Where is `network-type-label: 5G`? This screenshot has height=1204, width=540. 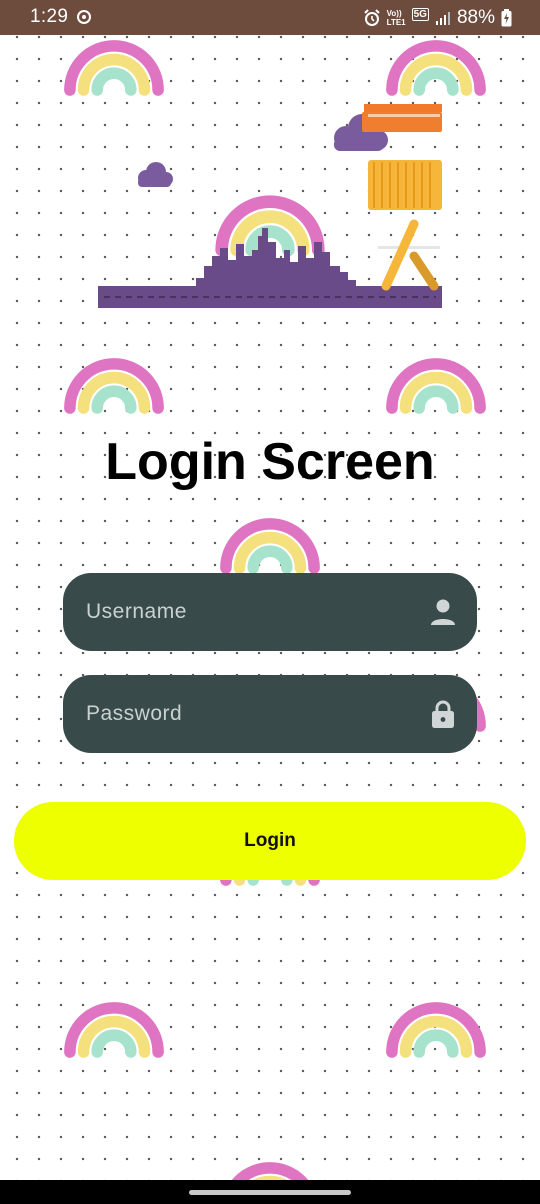
network-type-label: 5G is located at coordinates (420, 14).